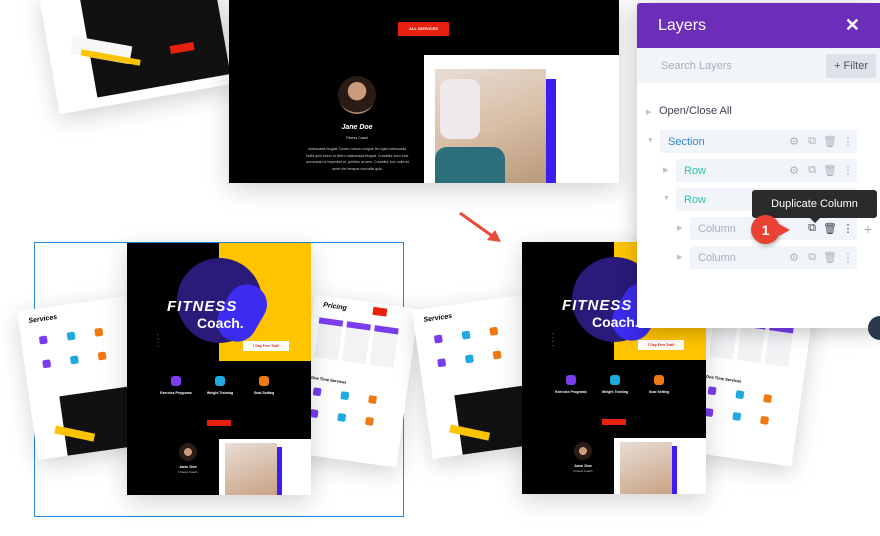 The height and width of the screenshot is (536, 880). Describe the element at coordinates (571, 392) in the screenshot. I see `feature-title: Exercise Programs` at that location.